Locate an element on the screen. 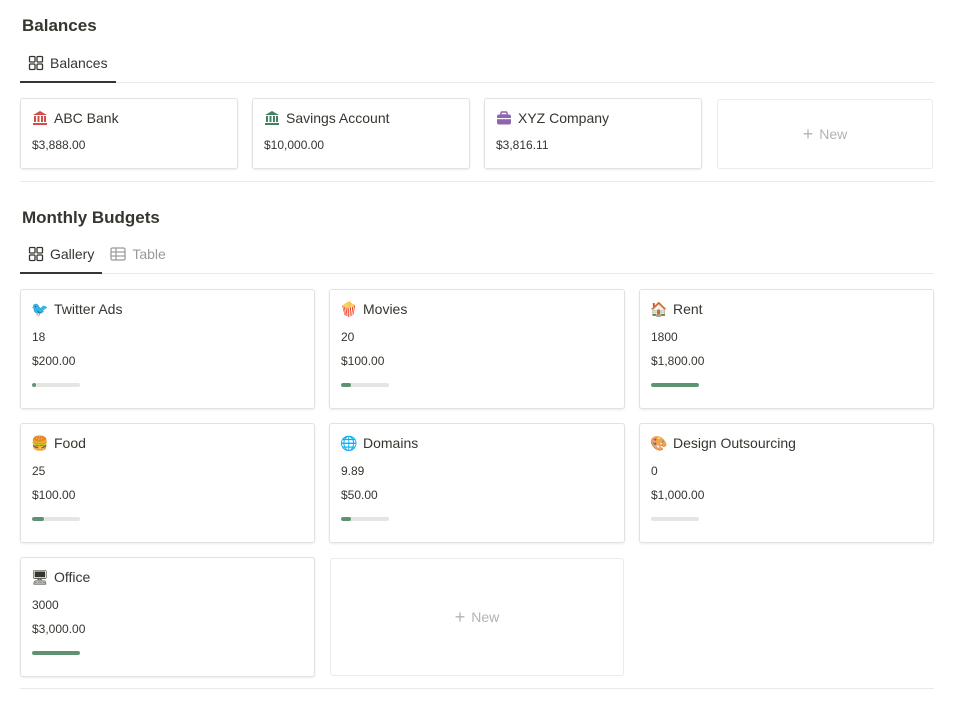  budget-spent: 9.89 is located at coordinates (353, 471).